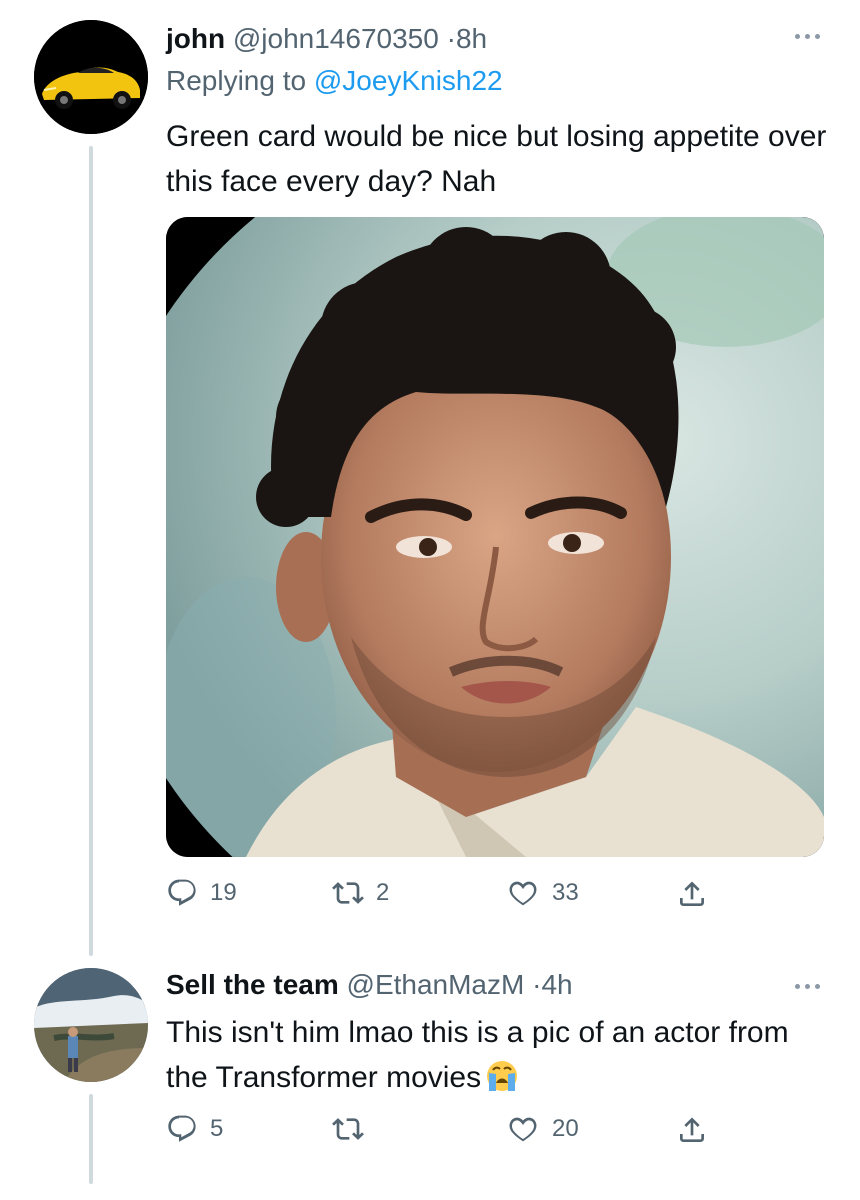 The width and height of the screenshot is (860, 1200). What do you see at coordinates (383, 892) in the screenshot?
I see `retweet-count: 2` at bounding box center [383, 892].